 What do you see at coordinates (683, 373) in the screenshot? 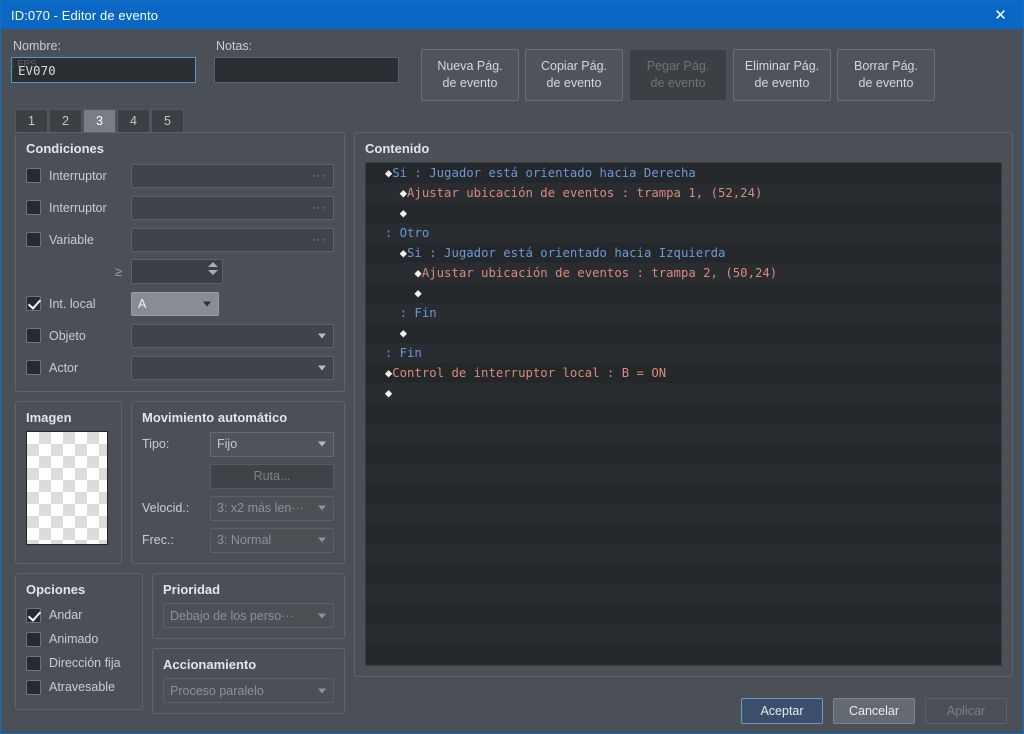
I see `command-row: ◆Control de interruptor local : B = ON` at bounding box center [683, 373].